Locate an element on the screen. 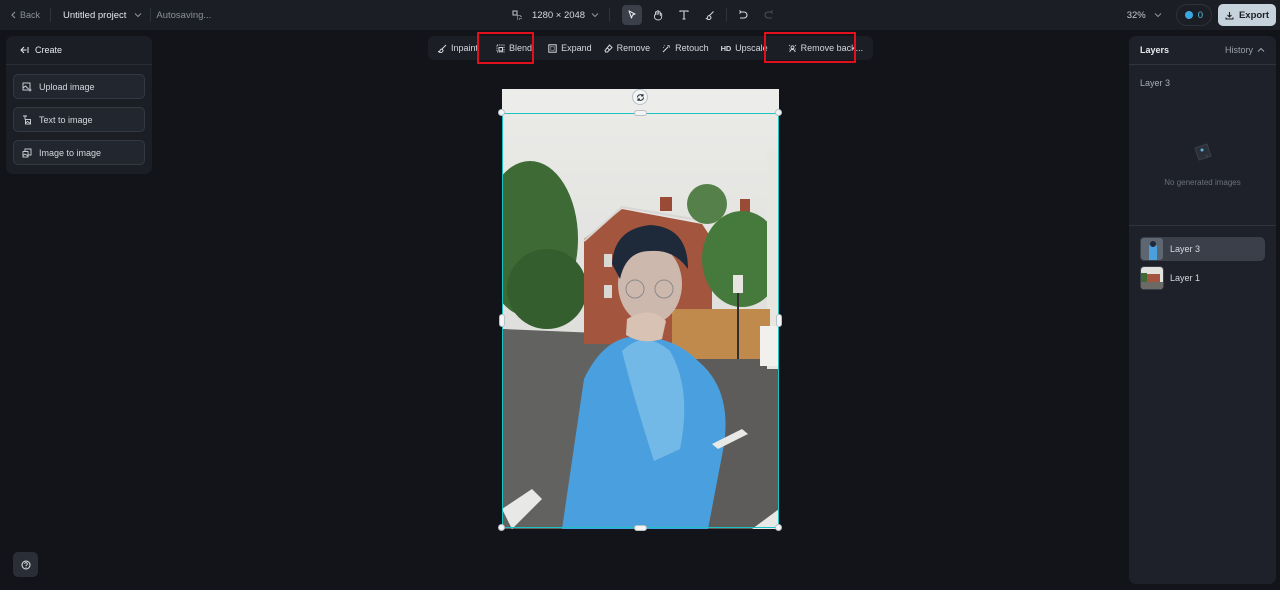  remove-label: Remove is located at coordinates (633, 48).